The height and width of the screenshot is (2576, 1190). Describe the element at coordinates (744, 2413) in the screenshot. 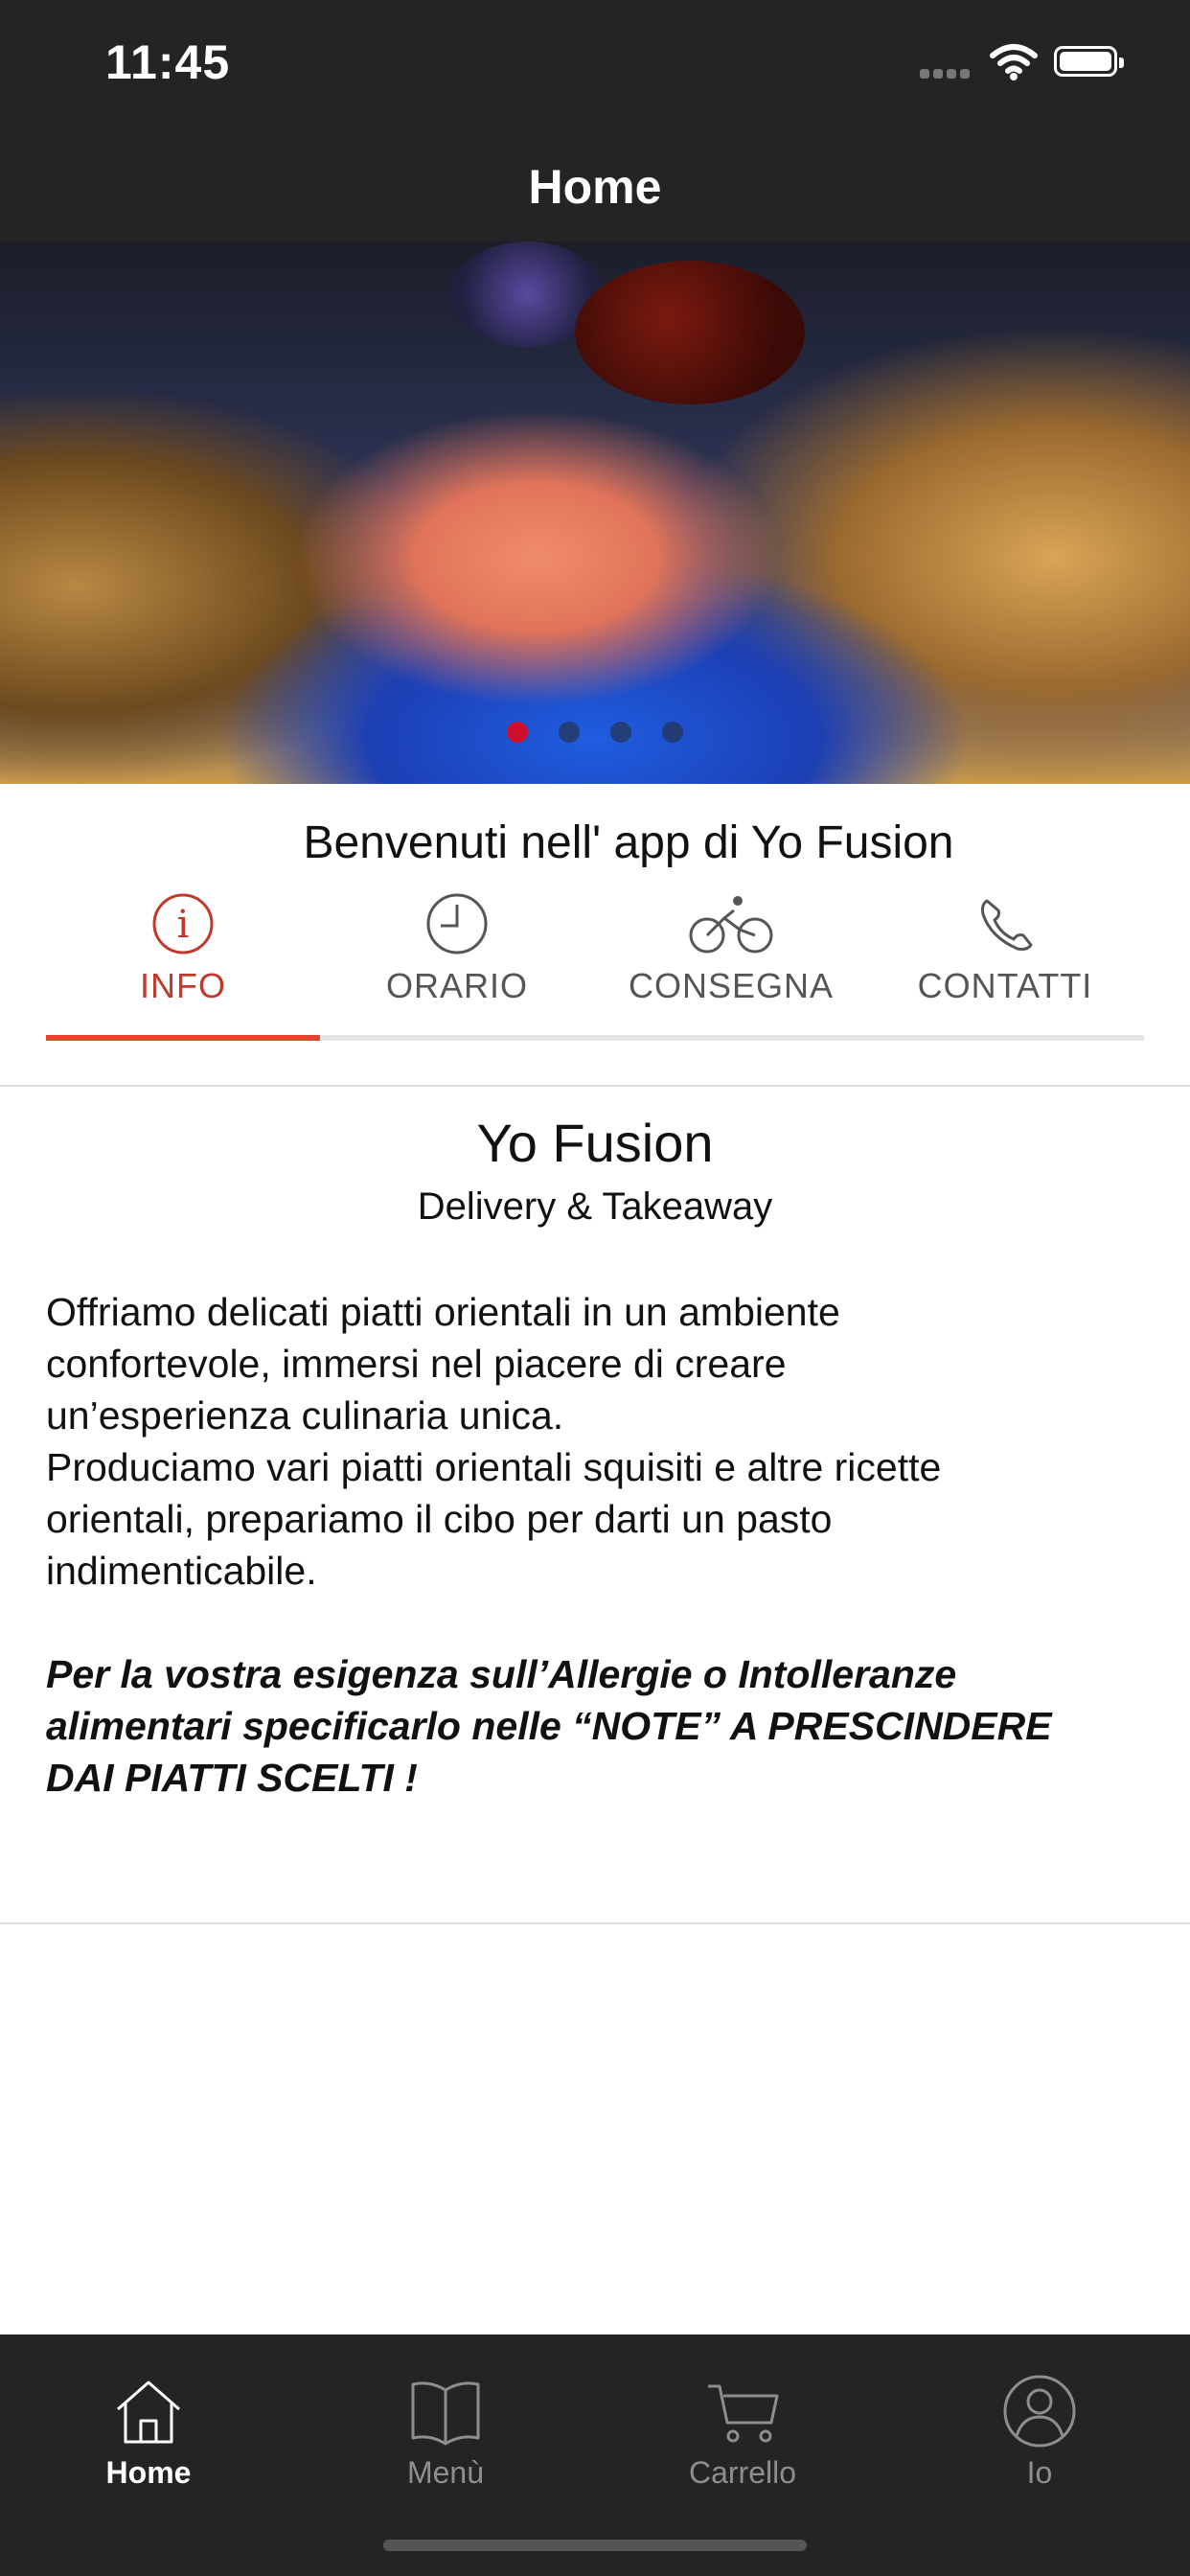

I see `cart-icon` at that location.